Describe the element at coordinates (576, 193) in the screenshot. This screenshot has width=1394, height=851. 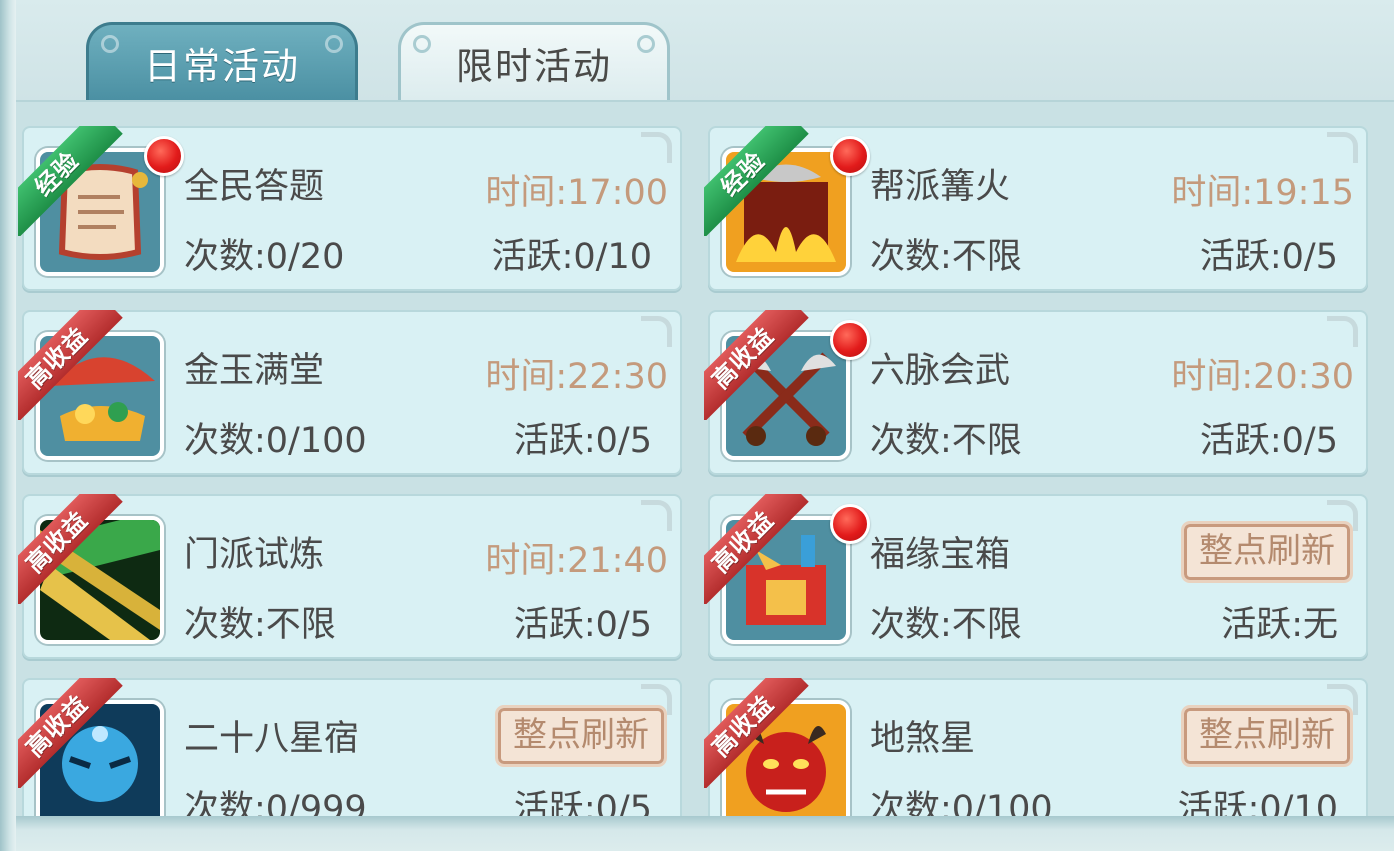
I see `activity-time: 时间:17:00` at that location.